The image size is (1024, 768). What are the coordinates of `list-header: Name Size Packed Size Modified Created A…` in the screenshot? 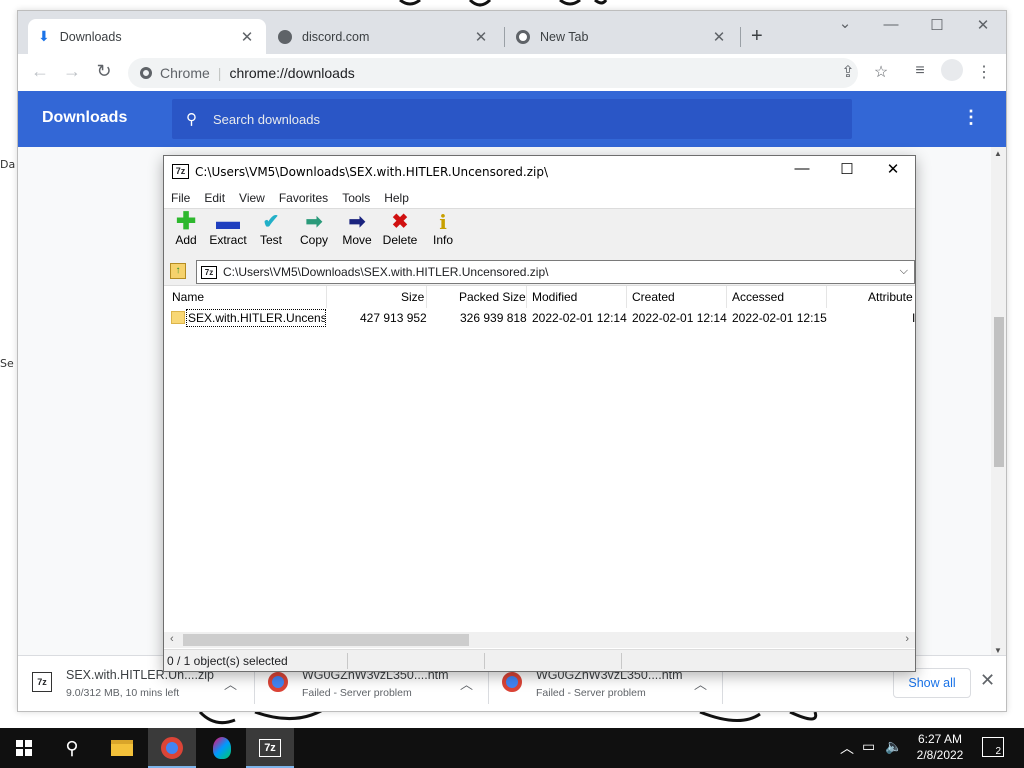 It's located at (539, 297).